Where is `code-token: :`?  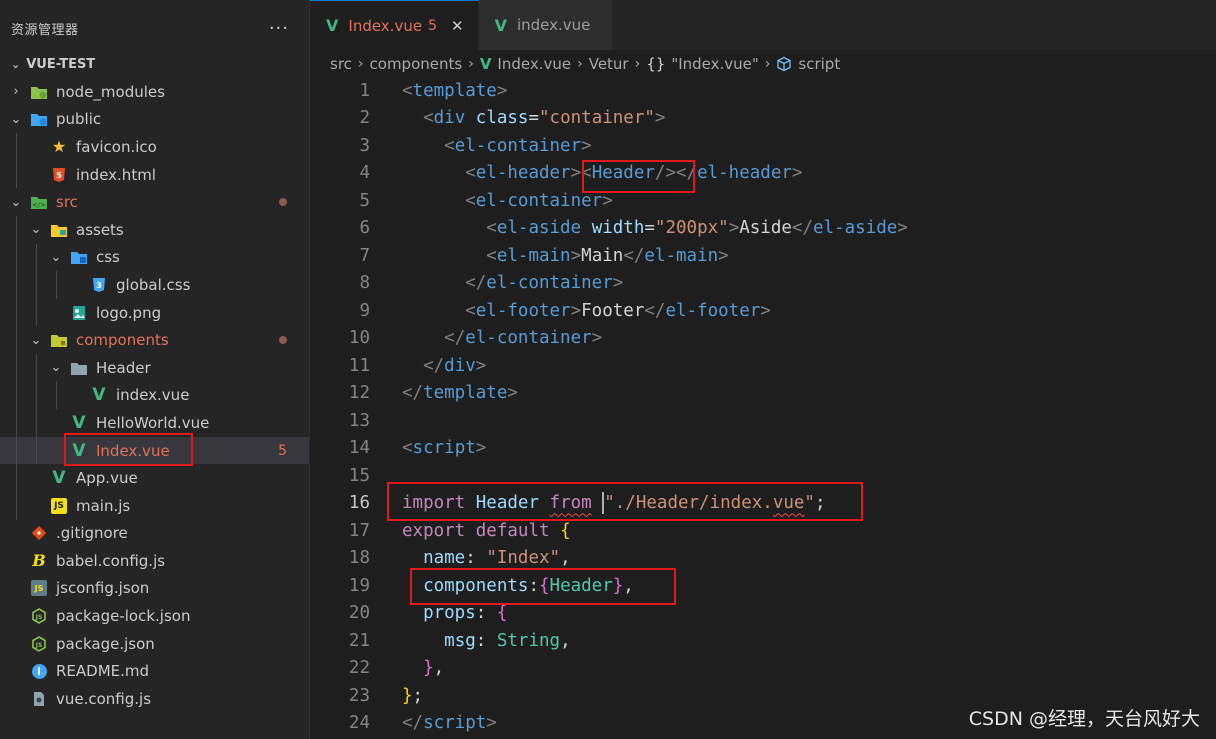
code-token: : is located at coordinates (486, 613).